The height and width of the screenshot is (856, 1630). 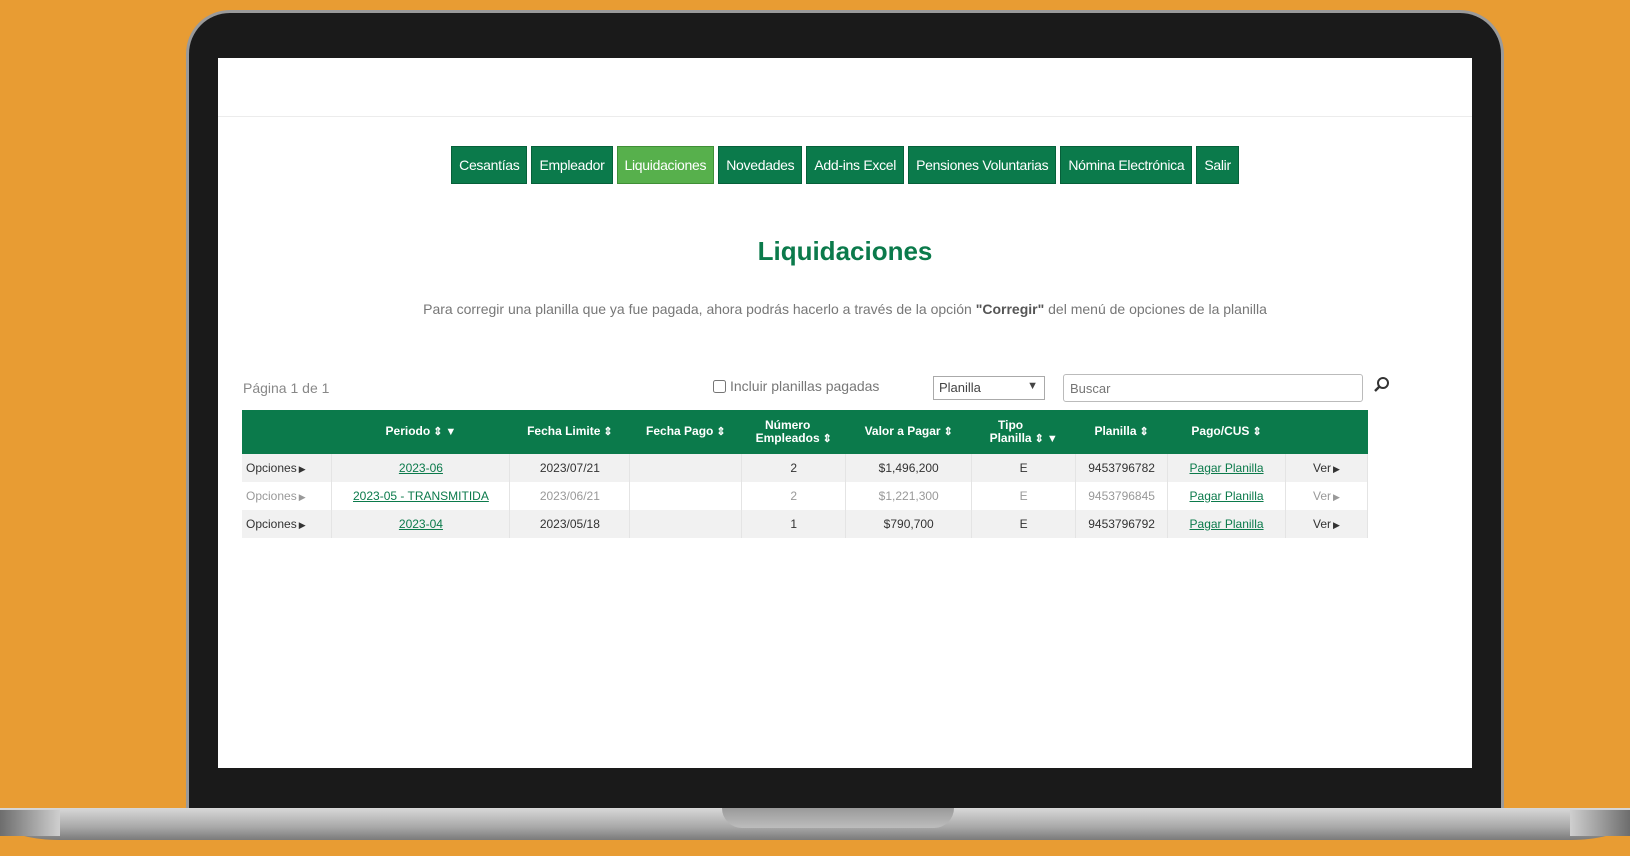 I want to click on col-planilla: Planilla ⇕, so click(x=1121, y=432).